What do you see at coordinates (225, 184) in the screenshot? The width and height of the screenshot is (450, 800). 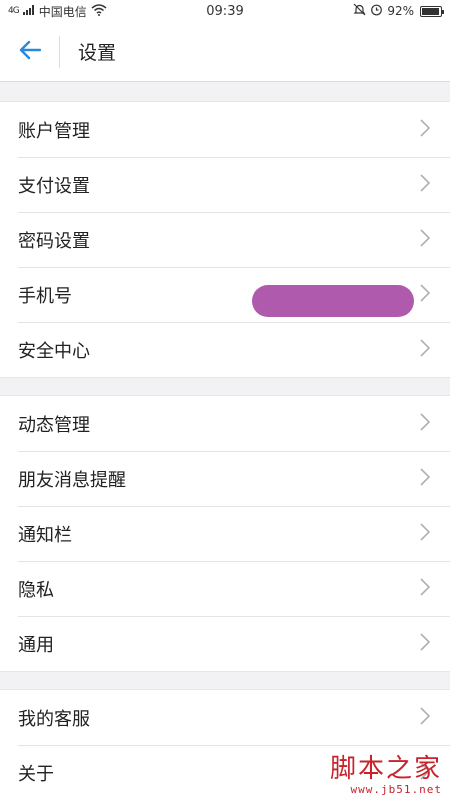 I see `settings-item-payment: 支付设置` at bounding box center [225, 184].